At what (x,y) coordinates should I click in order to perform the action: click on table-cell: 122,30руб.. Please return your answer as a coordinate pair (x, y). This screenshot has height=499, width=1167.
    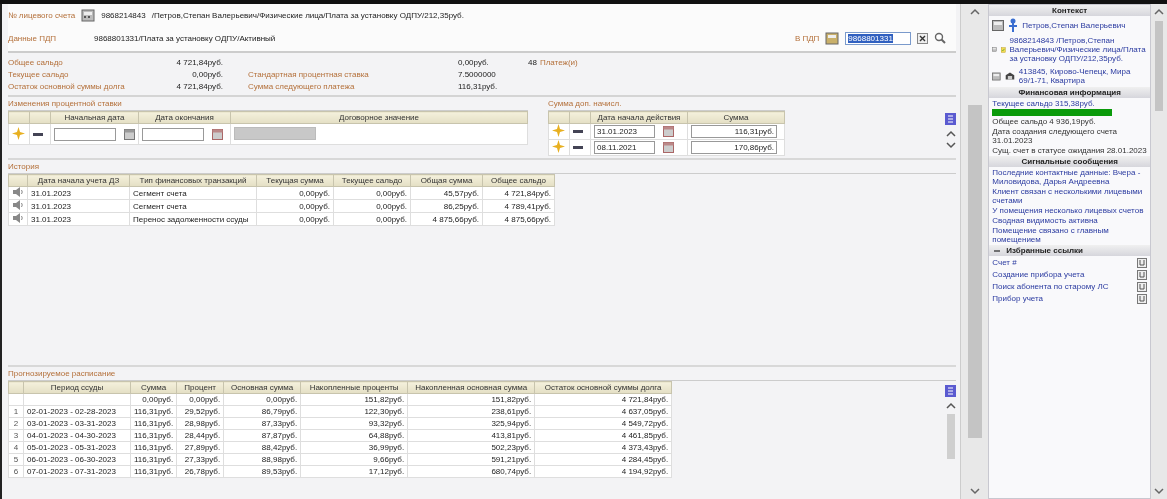
    Looking at the image, I should click on (384, 411).